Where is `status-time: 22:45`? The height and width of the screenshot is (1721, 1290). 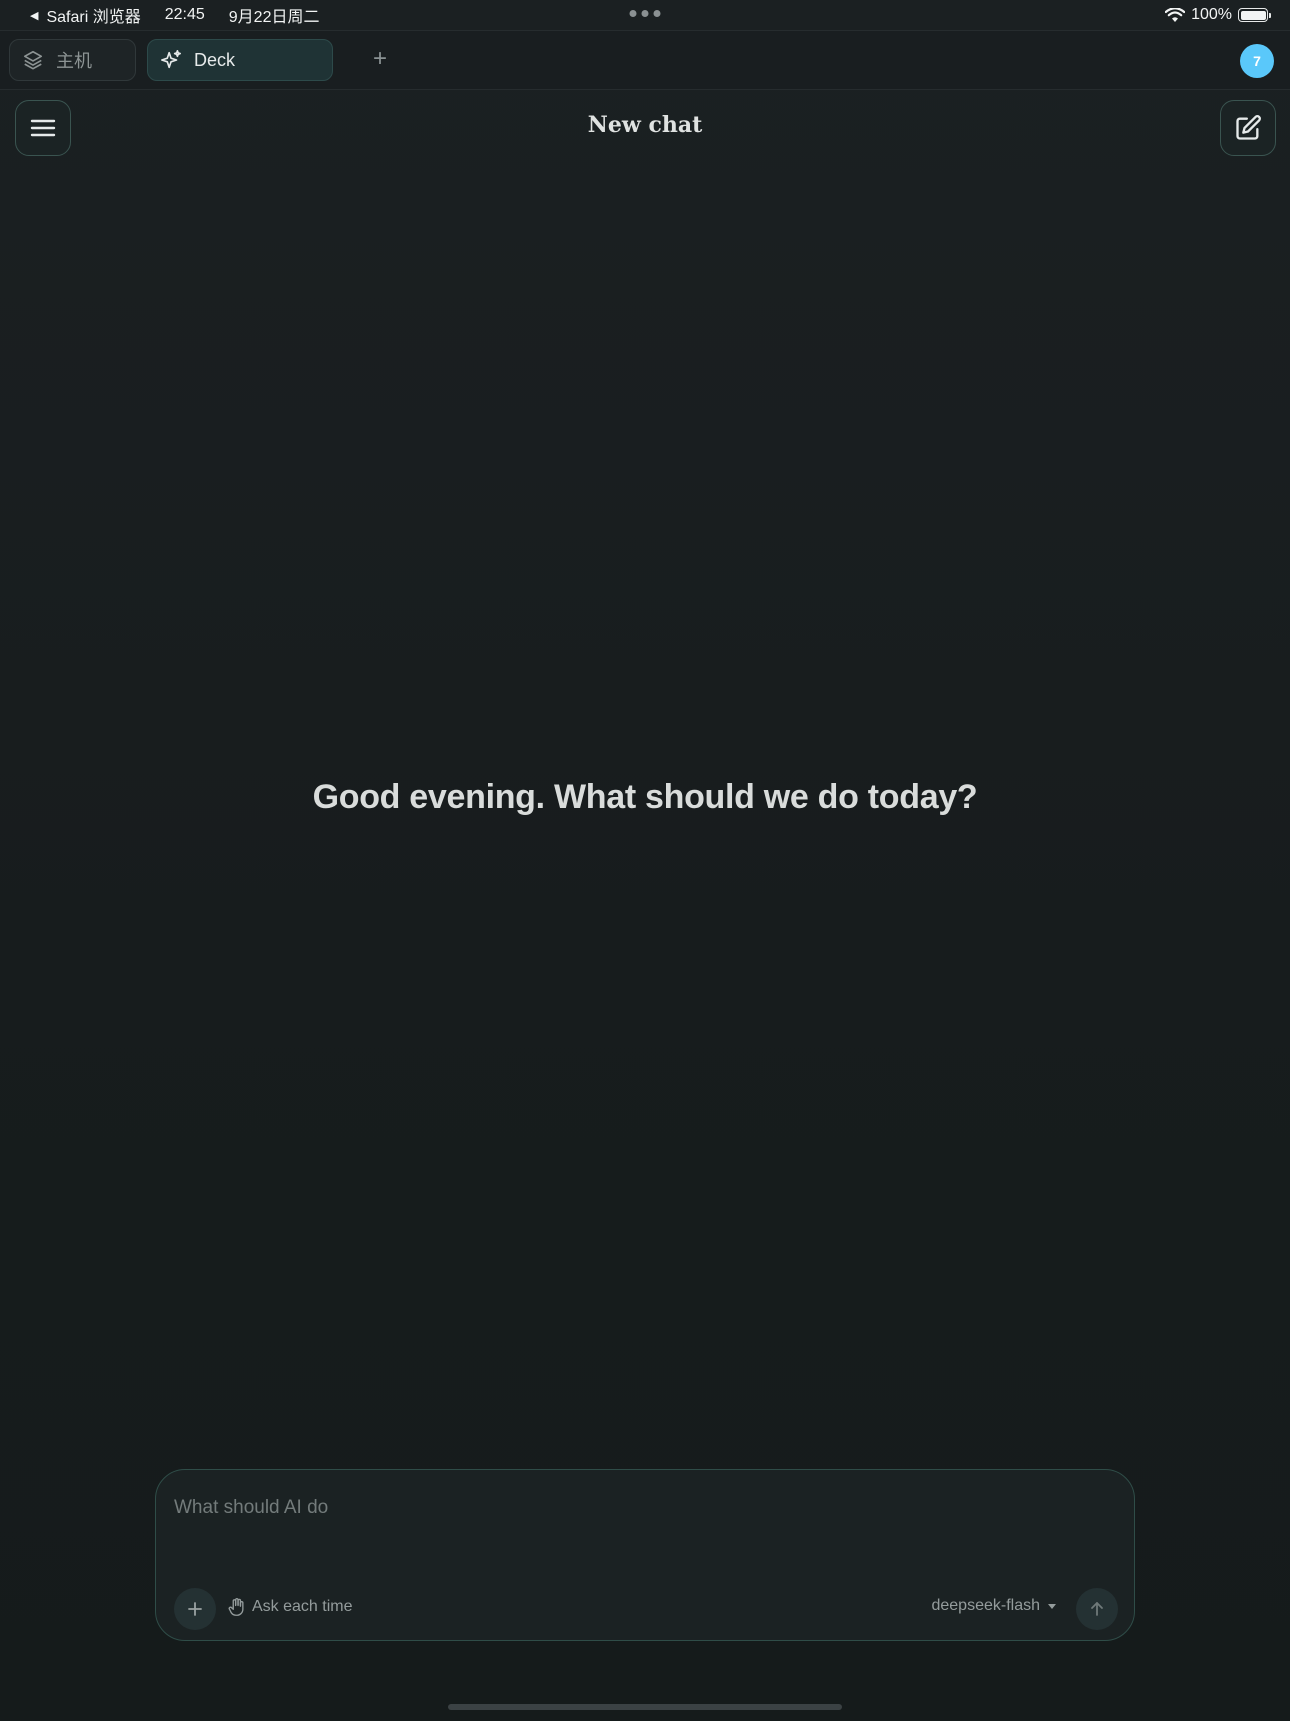
status-time: 22:45 is located at coordinates (184, 14).